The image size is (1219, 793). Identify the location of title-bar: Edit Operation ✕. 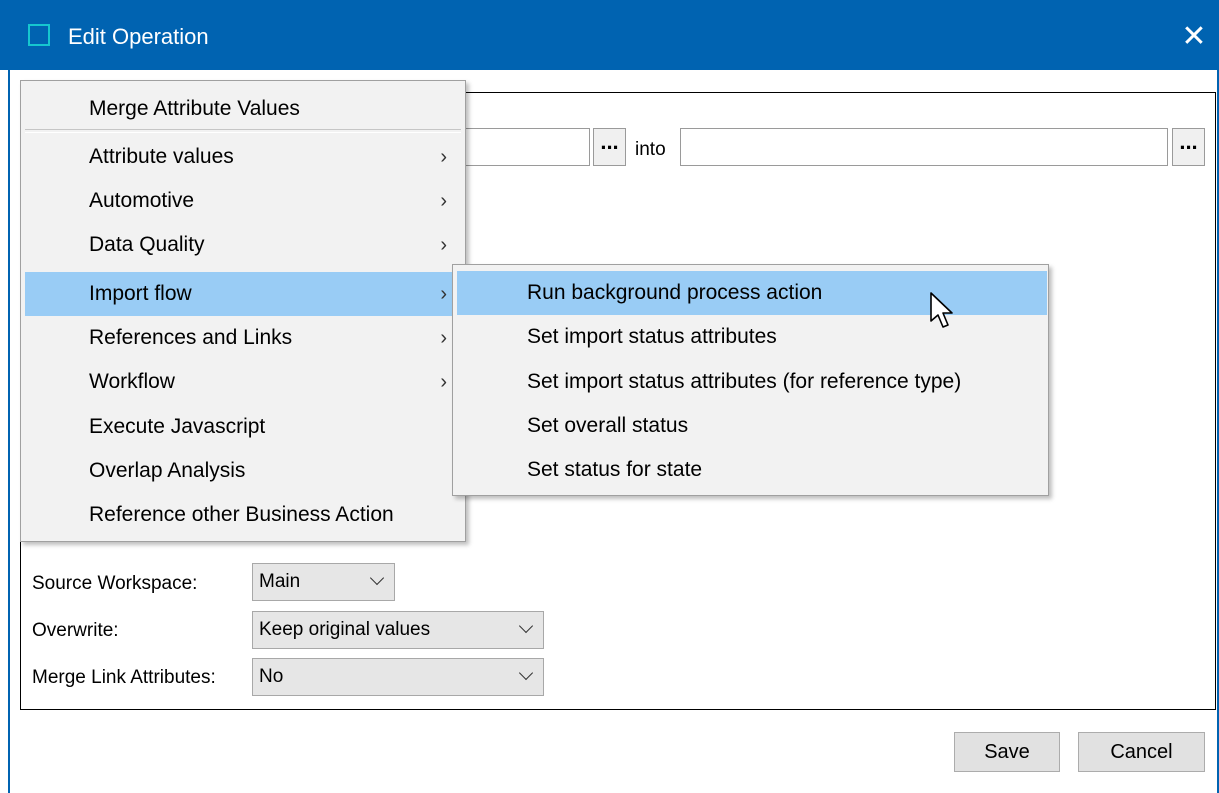
(609, 35).